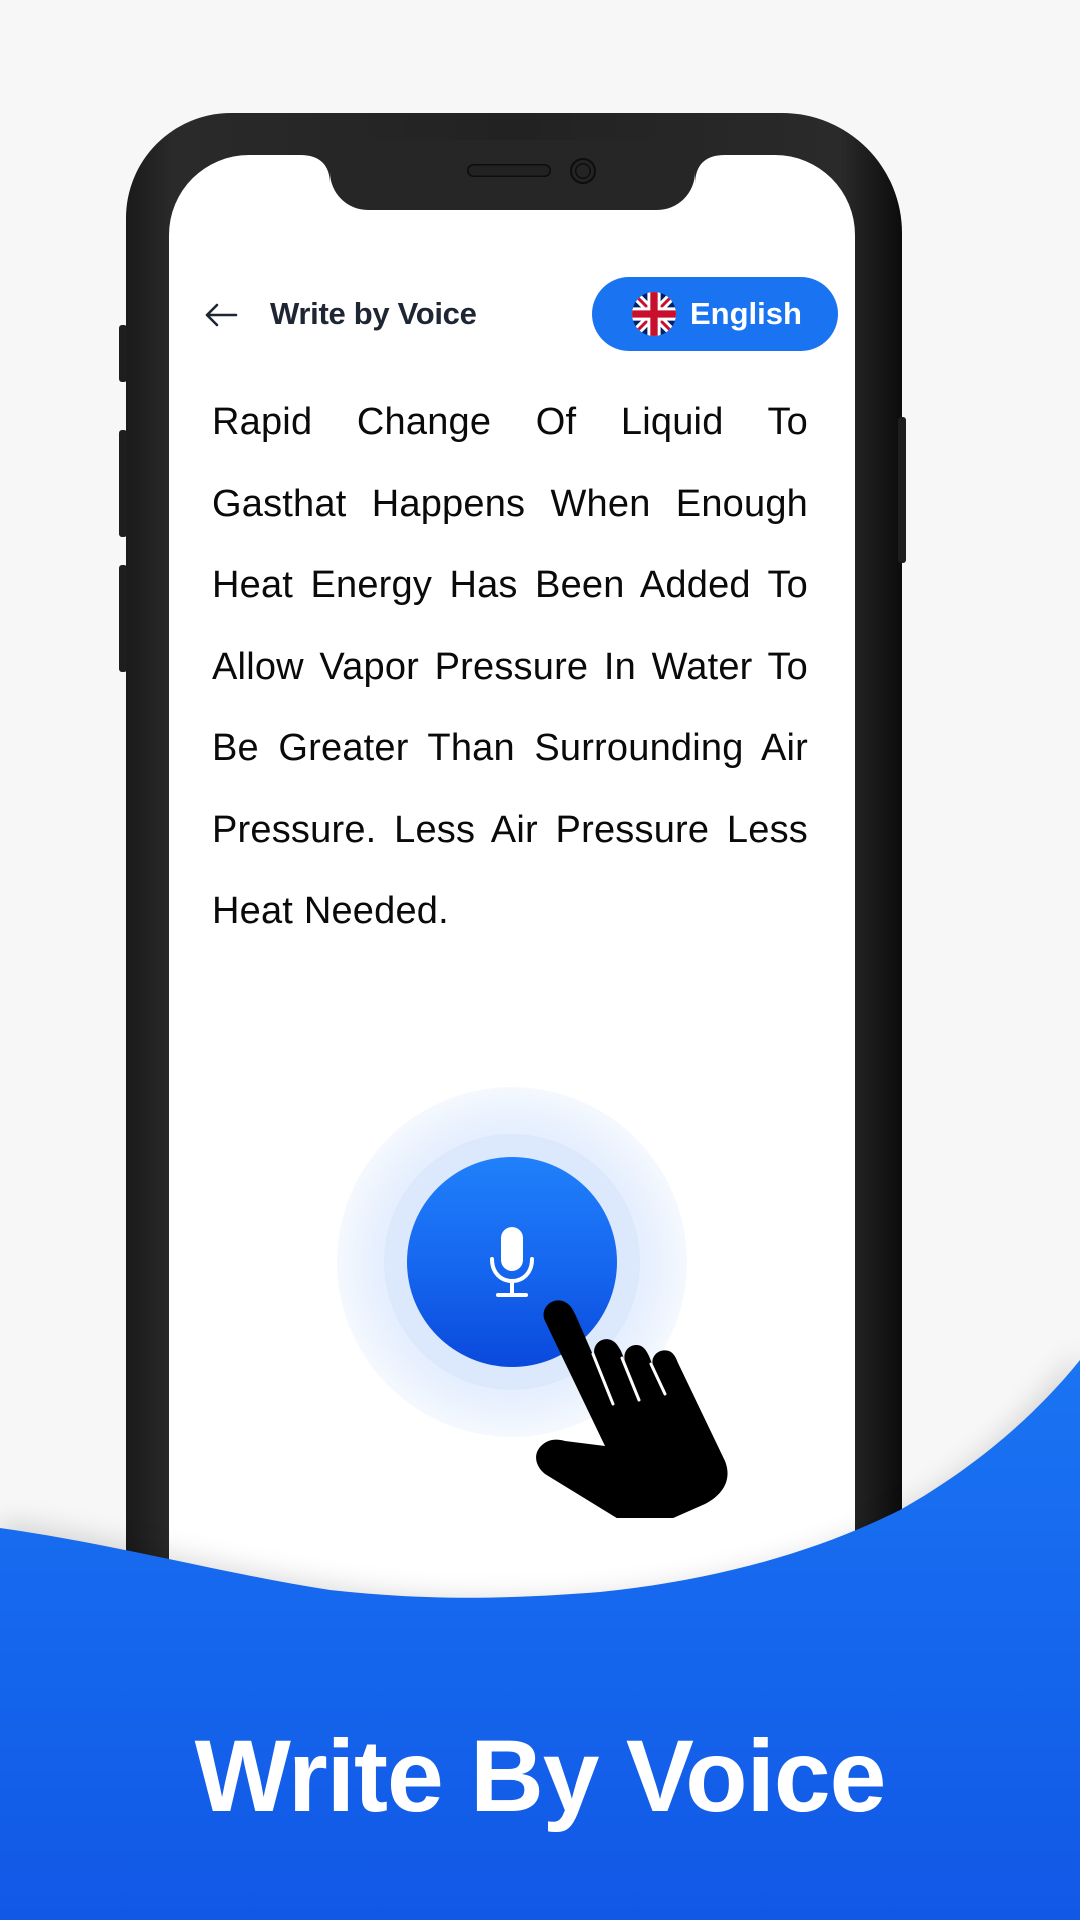 Image resolution: width=1080 pixels, height=1920 pixels. What do you see at coordinates (583, 171) in the screenshot?
I see `front-camera` at bounding box center [583, 171].